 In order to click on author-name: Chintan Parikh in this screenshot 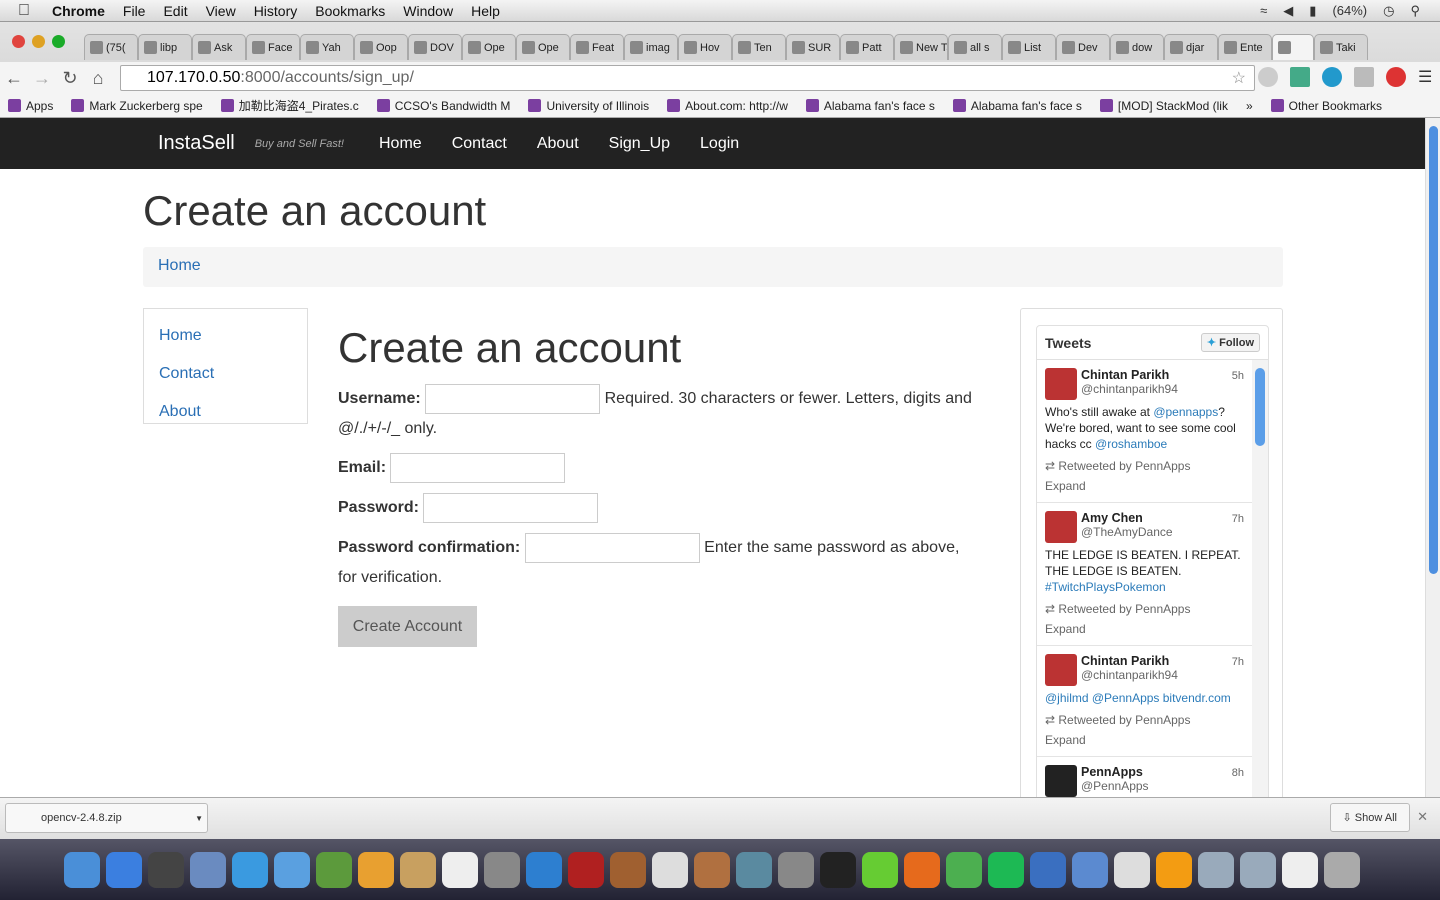, I will do `click(1129, 661)`.